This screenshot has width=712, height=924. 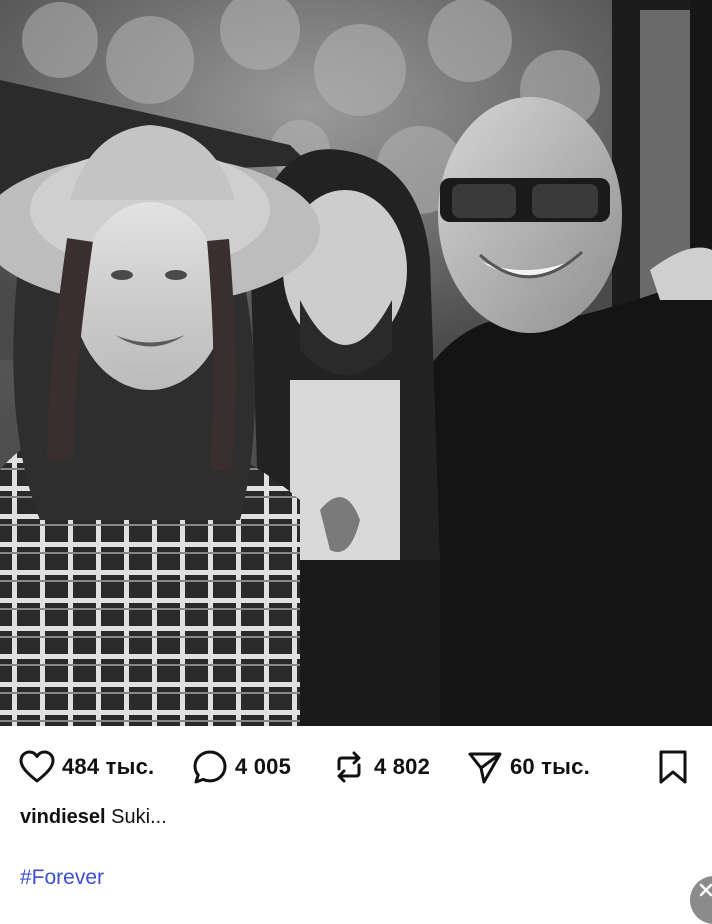 What do you see at coordinates (550, 766) in the screenshot?
I see `shares-count: 60 тыс.` at bounding box center [550, 766].